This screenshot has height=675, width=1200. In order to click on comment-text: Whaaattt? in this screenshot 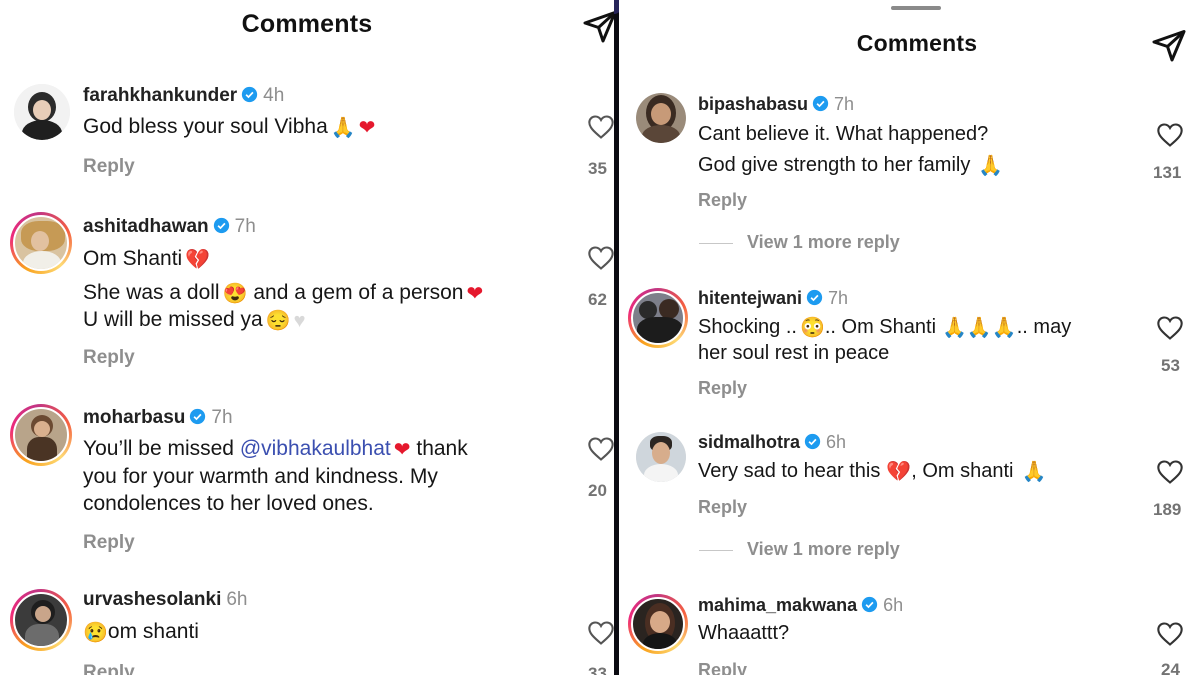, I will do `click(744, 633)`.